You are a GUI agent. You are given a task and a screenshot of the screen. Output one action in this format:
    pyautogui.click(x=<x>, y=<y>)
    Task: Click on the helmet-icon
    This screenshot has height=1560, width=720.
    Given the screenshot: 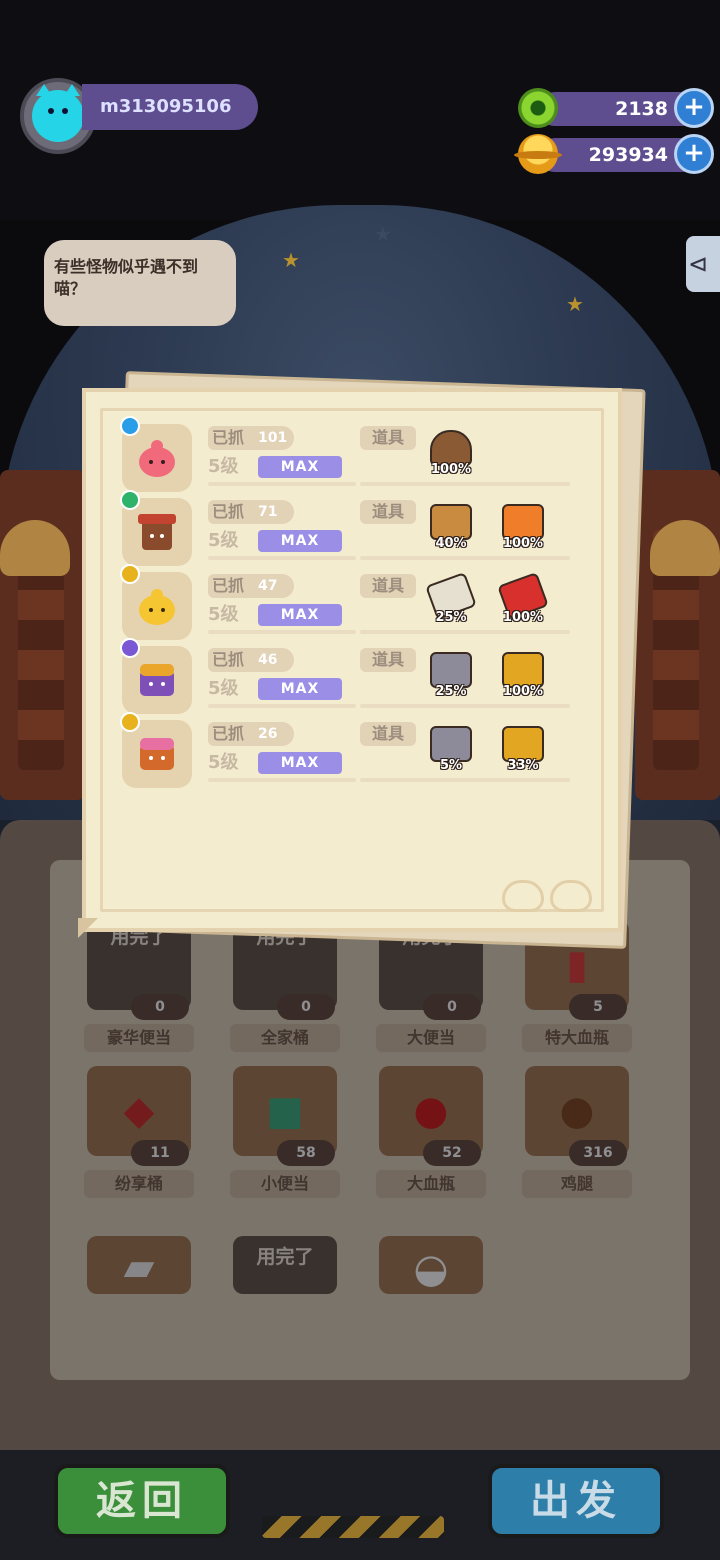 What is the action you would take?
    pyautogui.click(x=451, y=448)
    